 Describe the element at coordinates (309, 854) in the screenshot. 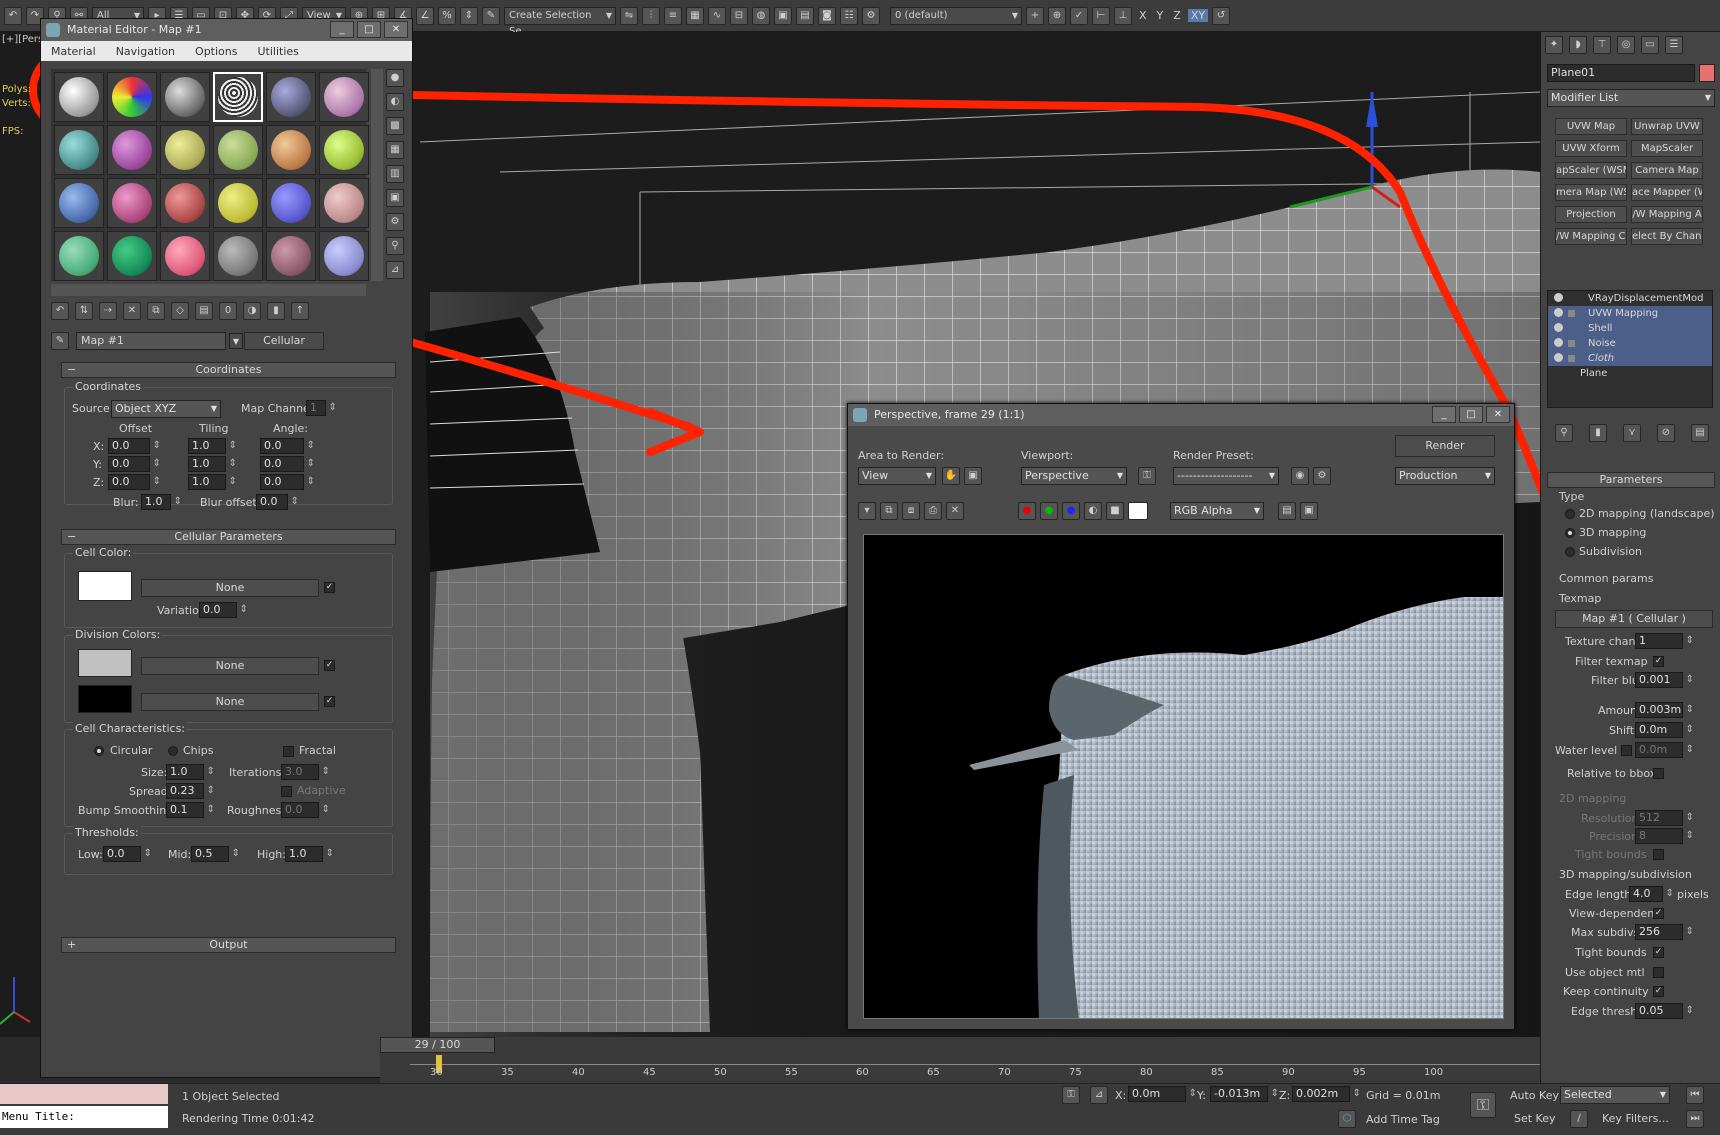

I see `high-spinner: 1.0` at that location.